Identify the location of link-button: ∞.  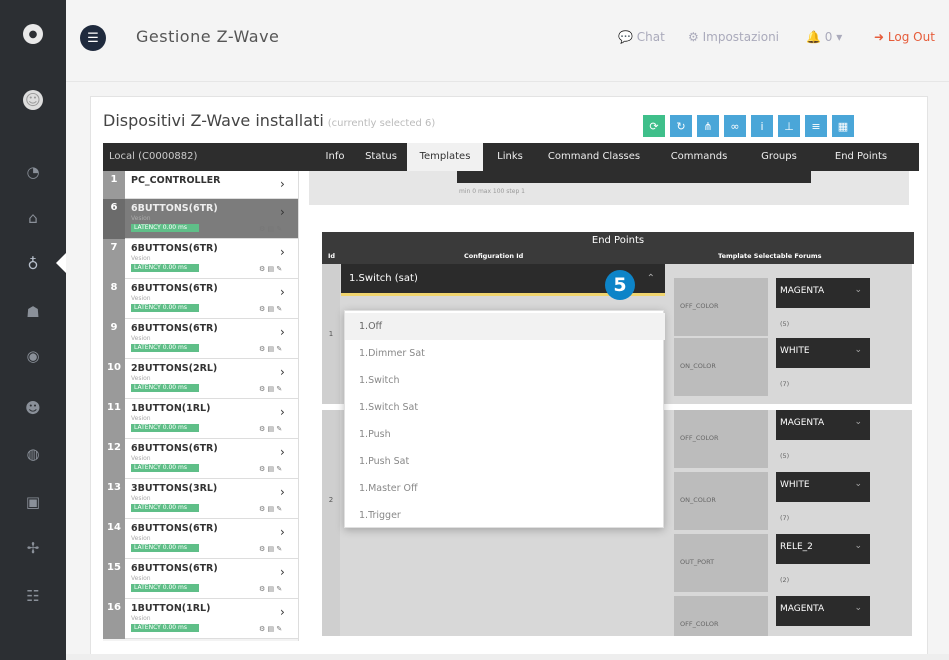
(735, 126).